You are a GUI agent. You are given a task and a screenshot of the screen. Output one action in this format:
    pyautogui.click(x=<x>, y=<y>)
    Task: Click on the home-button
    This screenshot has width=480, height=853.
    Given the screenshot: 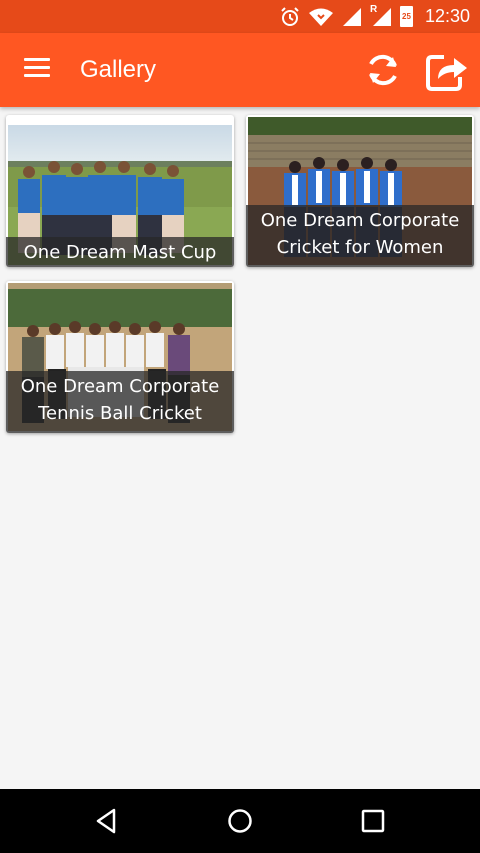 What is the action you would take?
    pyautogui.click(x=240, y=821)
    